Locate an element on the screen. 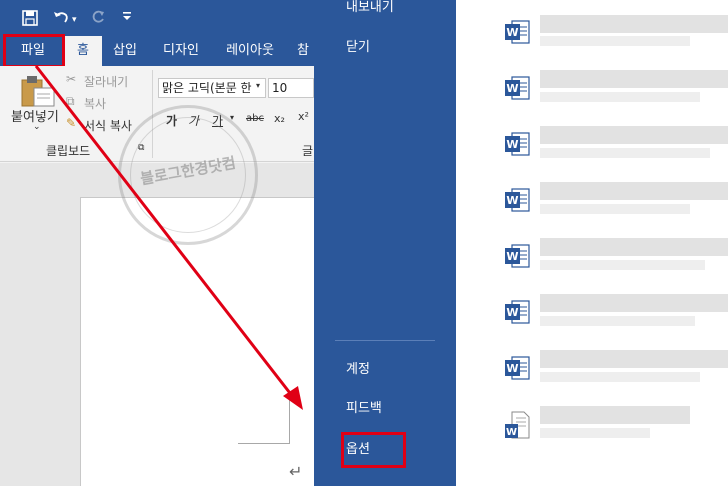  file-tab-highlight is located at coordinates (34, 51).